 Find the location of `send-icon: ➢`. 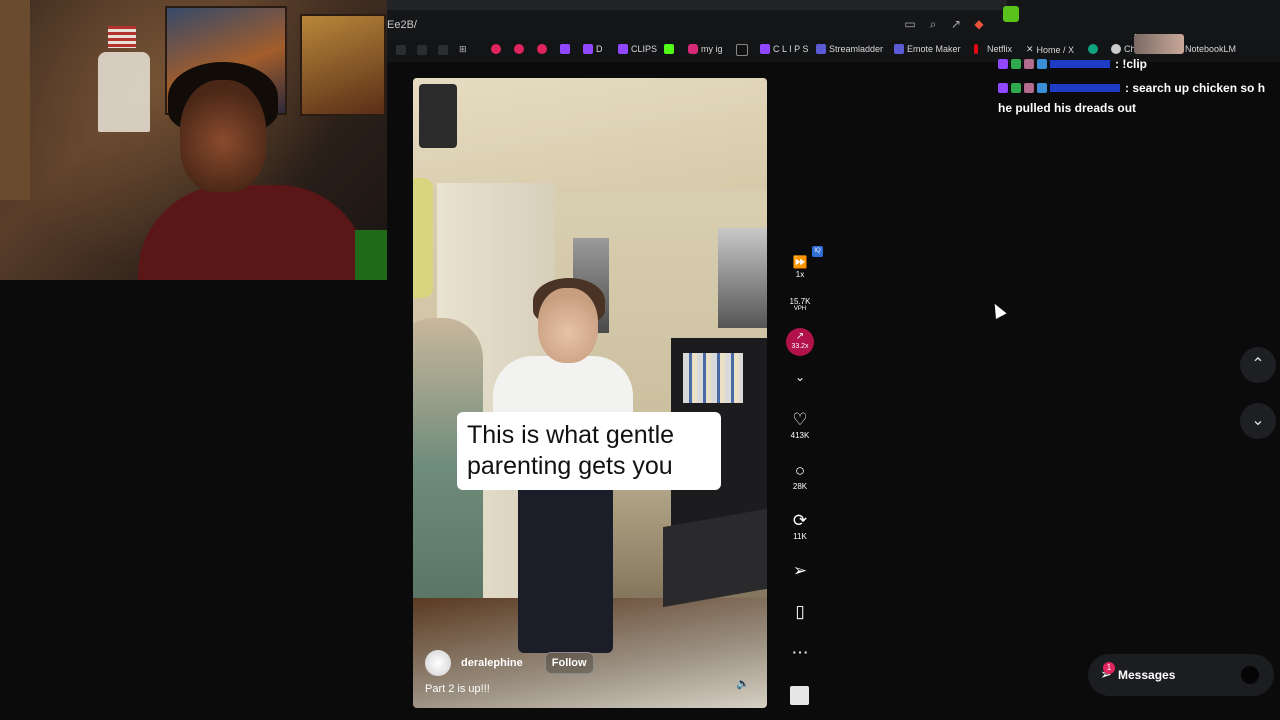

send-icon: ➢ is located at coordinates (800, 570).